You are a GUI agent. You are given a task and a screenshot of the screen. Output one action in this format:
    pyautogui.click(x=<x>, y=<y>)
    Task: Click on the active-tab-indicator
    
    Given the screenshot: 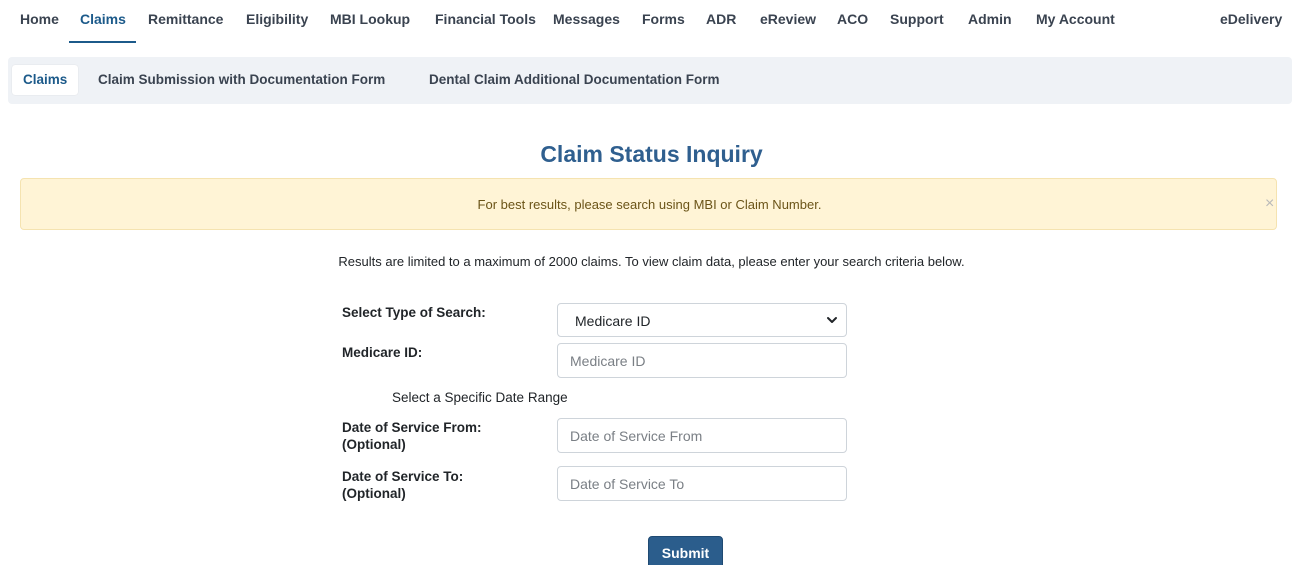 What is the action you would take?
    pyautogui.click(x=102, y=42)
    